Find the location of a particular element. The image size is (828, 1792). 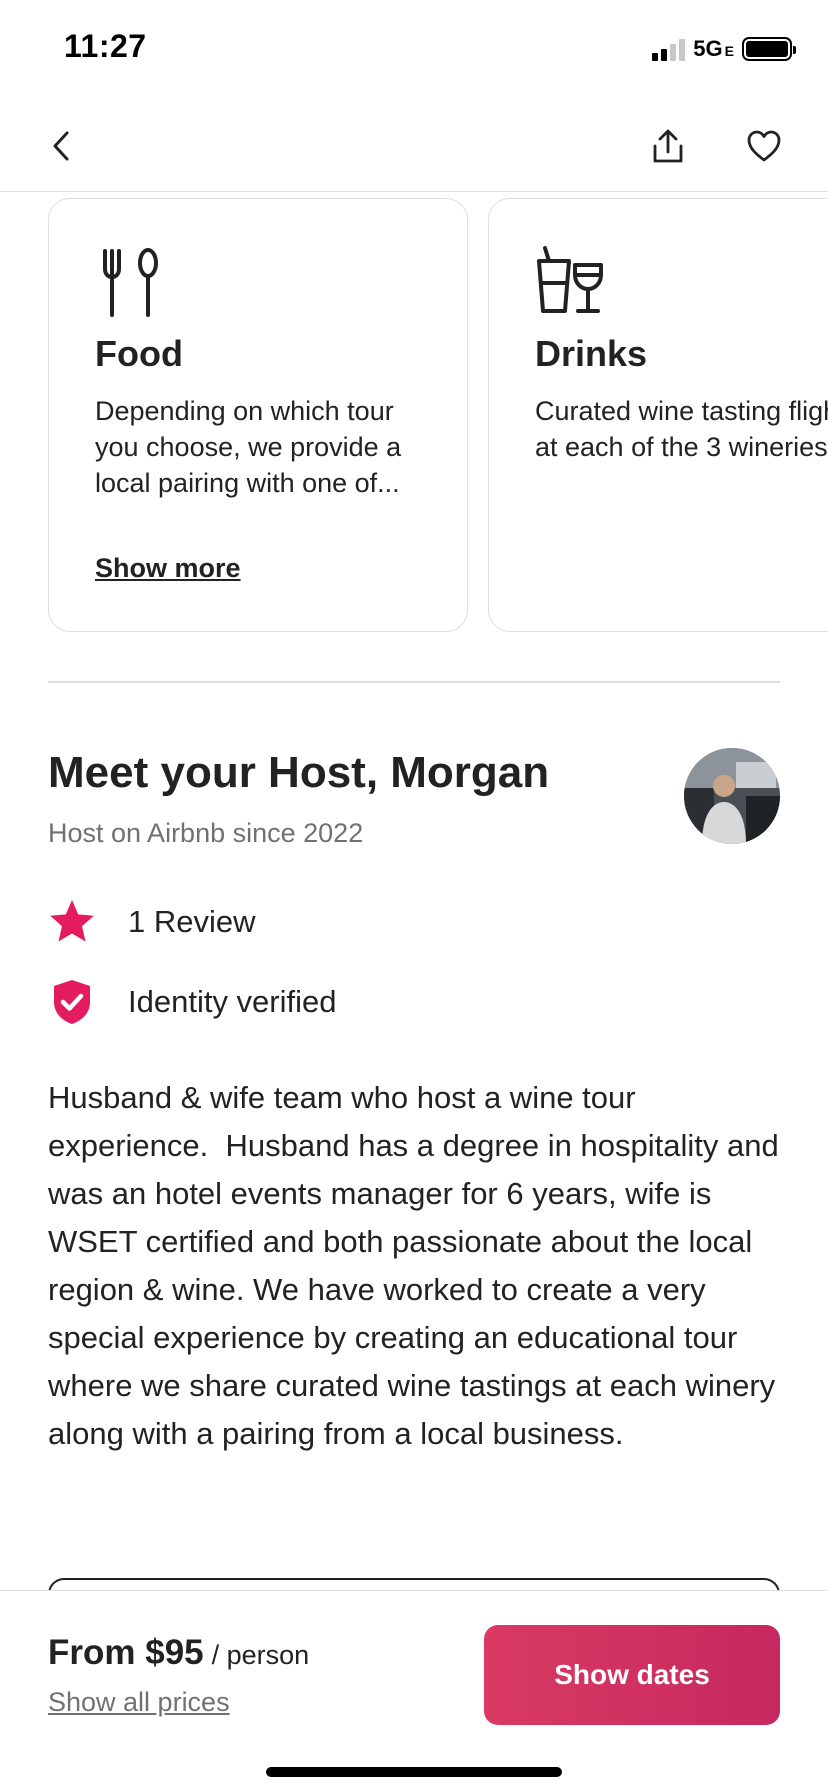

network-label: 5G is located at coordinates (708, 48).